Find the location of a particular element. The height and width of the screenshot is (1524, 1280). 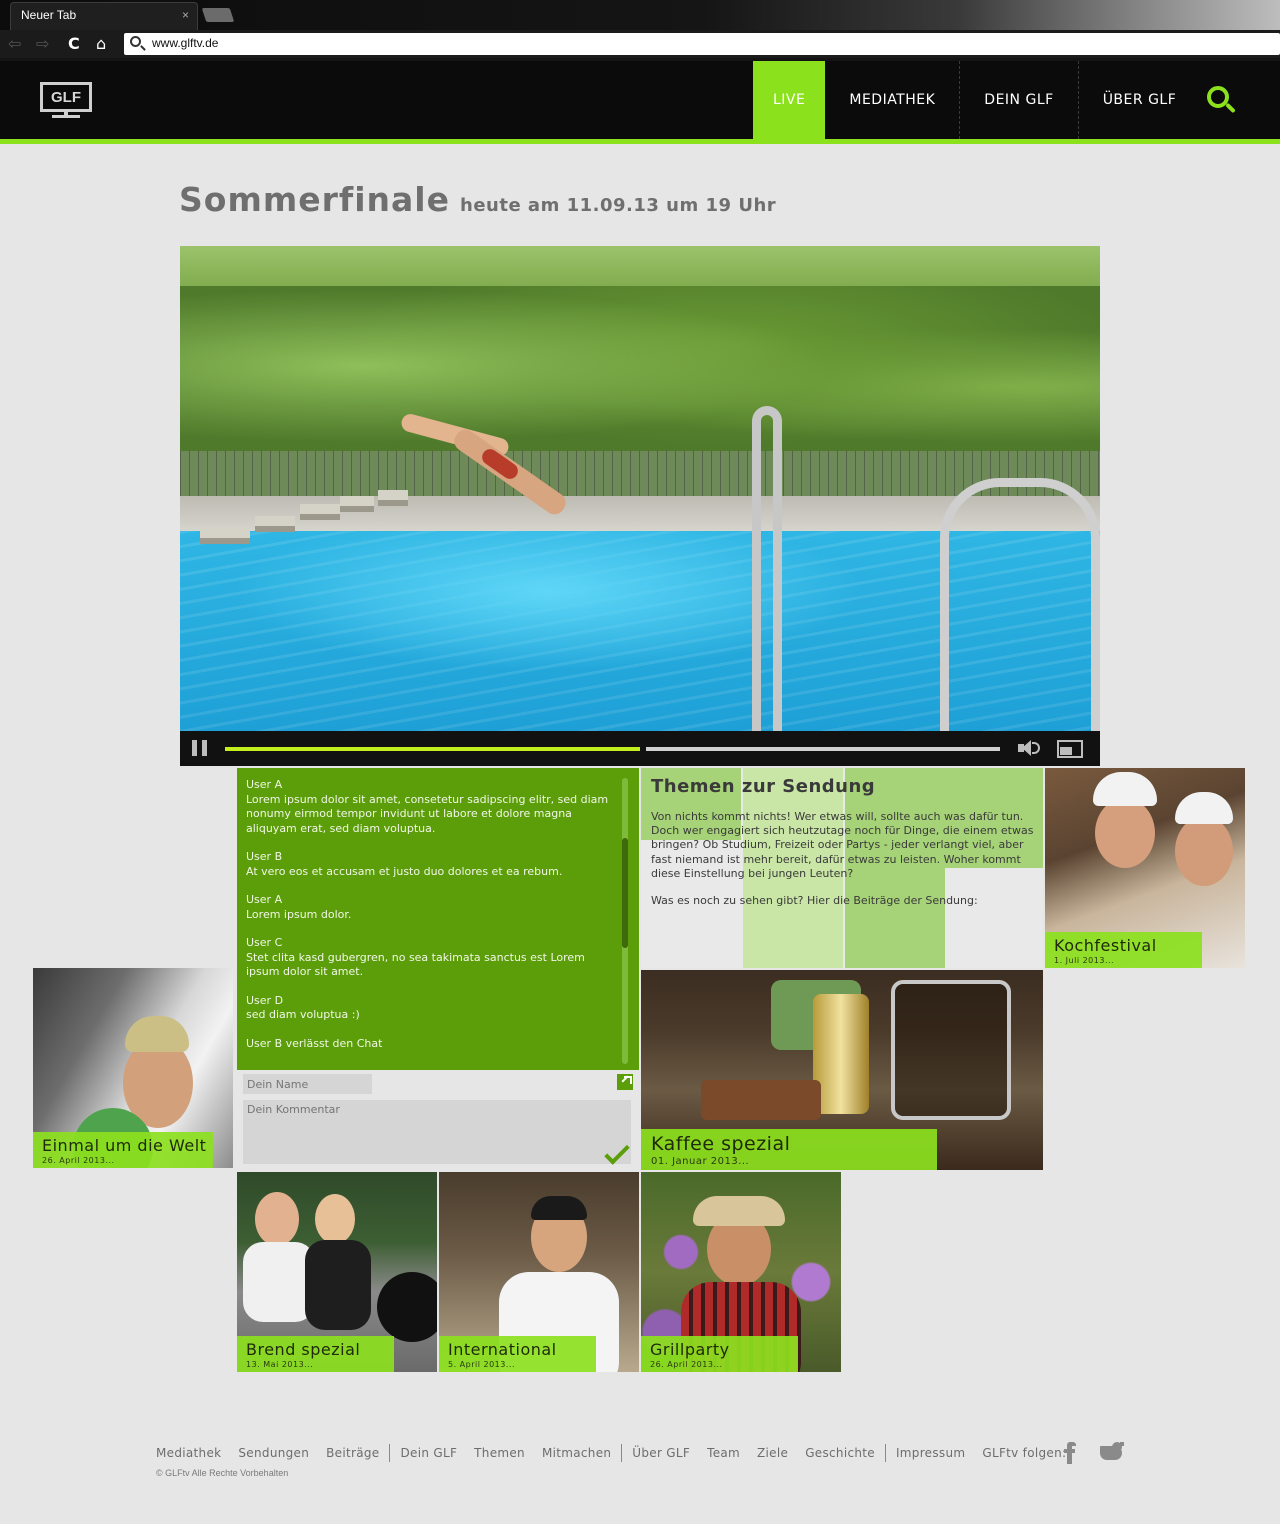

footer-link-team: Team is located at coordinates (723, 1453).